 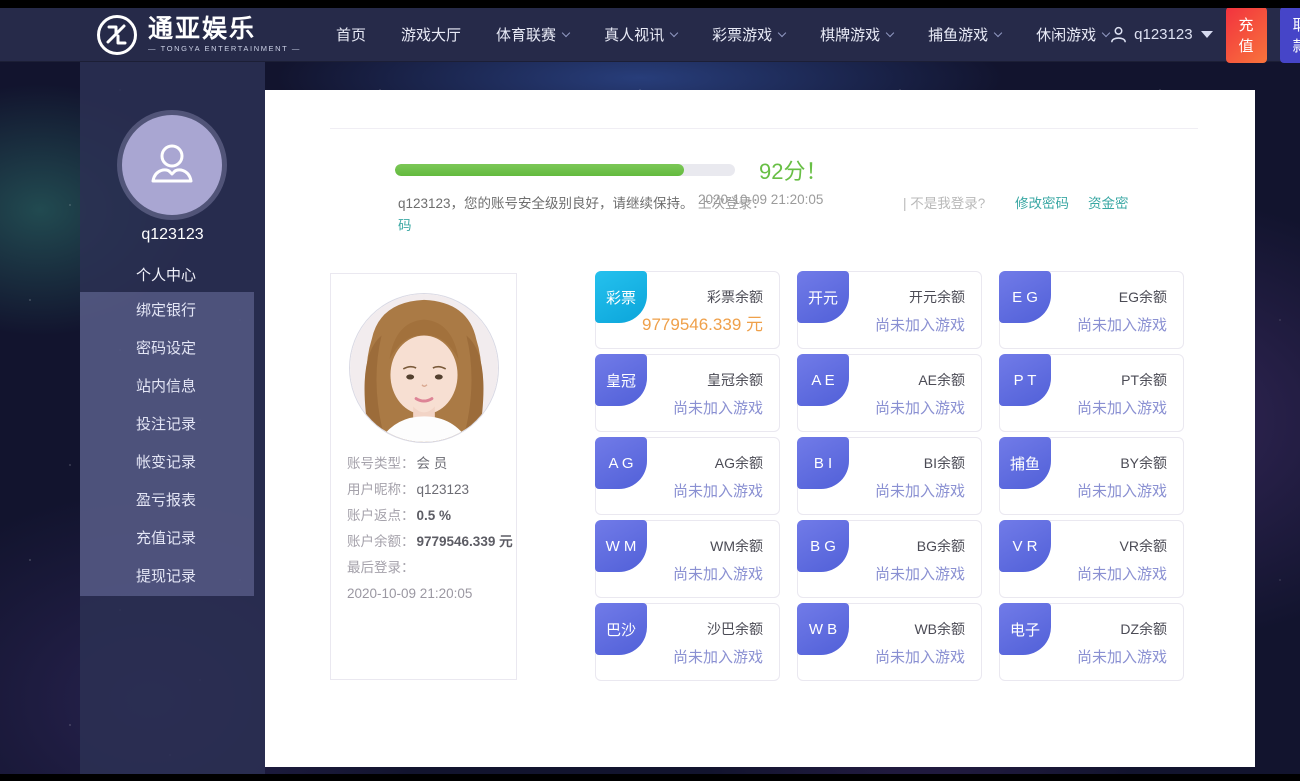 I want to click on nav-item-game-hall: 游戏大厅, so click(x=431, y=34).